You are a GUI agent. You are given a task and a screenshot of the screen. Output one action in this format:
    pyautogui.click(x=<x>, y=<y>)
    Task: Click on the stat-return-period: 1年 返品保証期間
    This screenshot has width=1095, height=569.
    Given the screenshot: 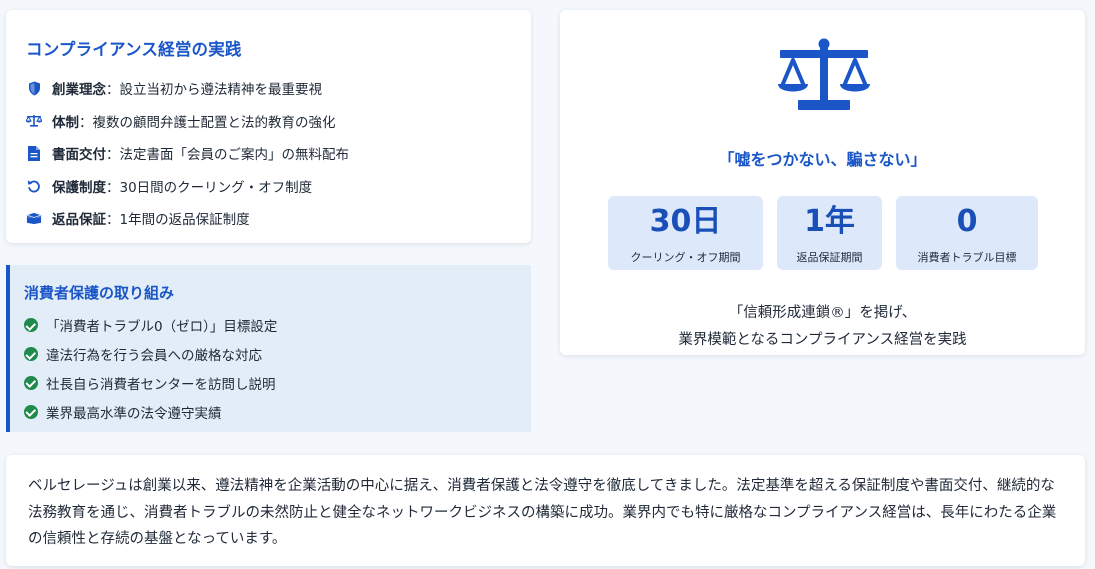 What is the action you would take?
    pyautogui.click(x=829, y=233)
    